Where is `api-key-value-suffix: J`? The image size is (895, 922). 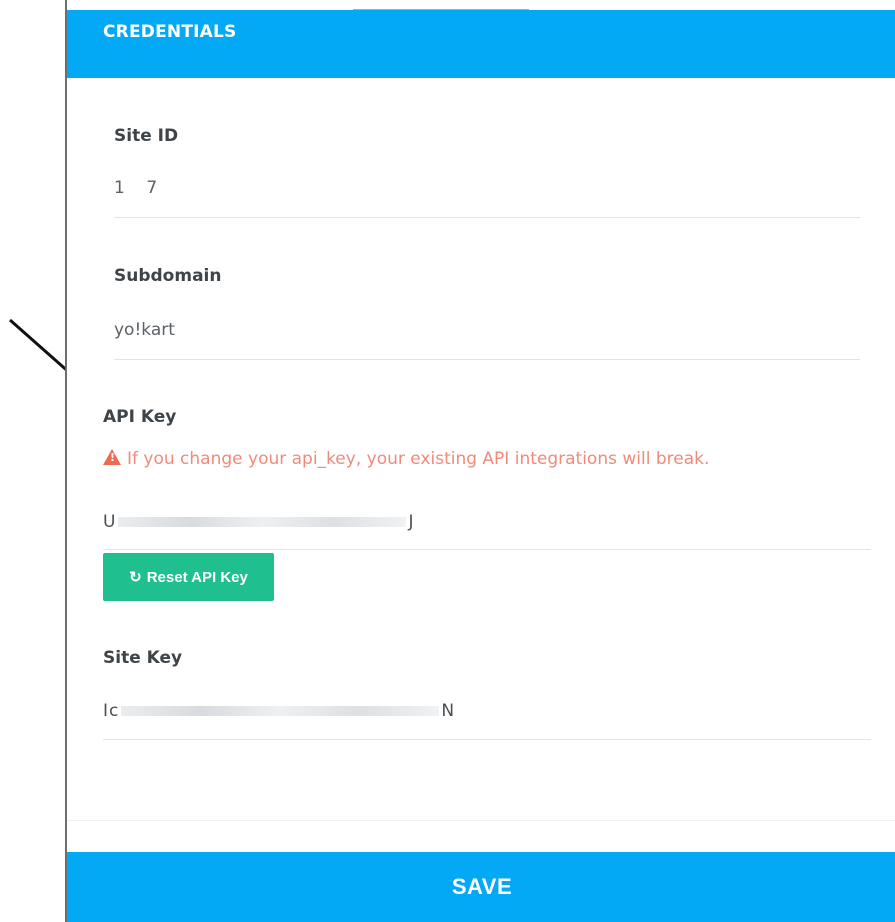
api-key-value-suffix: J is located at coordinates (411, 522).